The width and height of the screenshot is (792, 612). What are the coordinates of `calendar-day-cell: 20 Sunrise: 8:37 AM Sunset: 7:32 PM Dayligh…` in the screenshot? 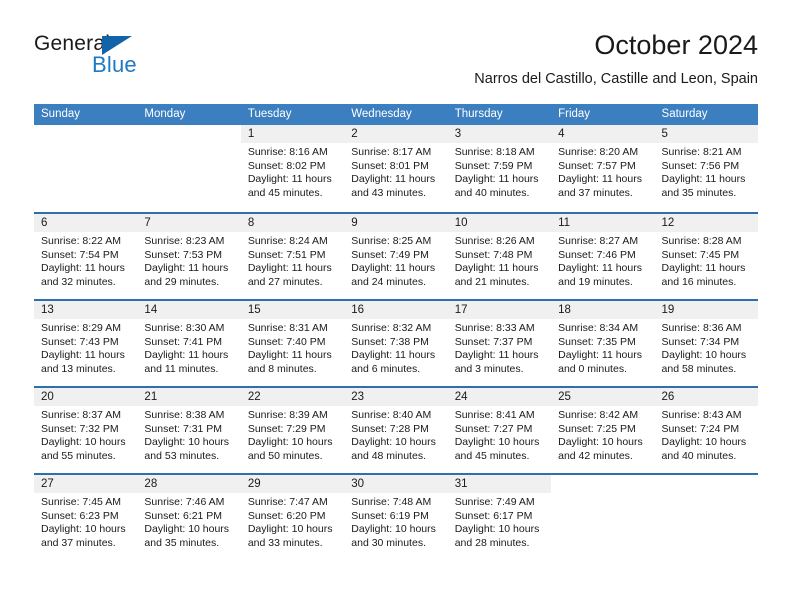 It's located at (86, 430).